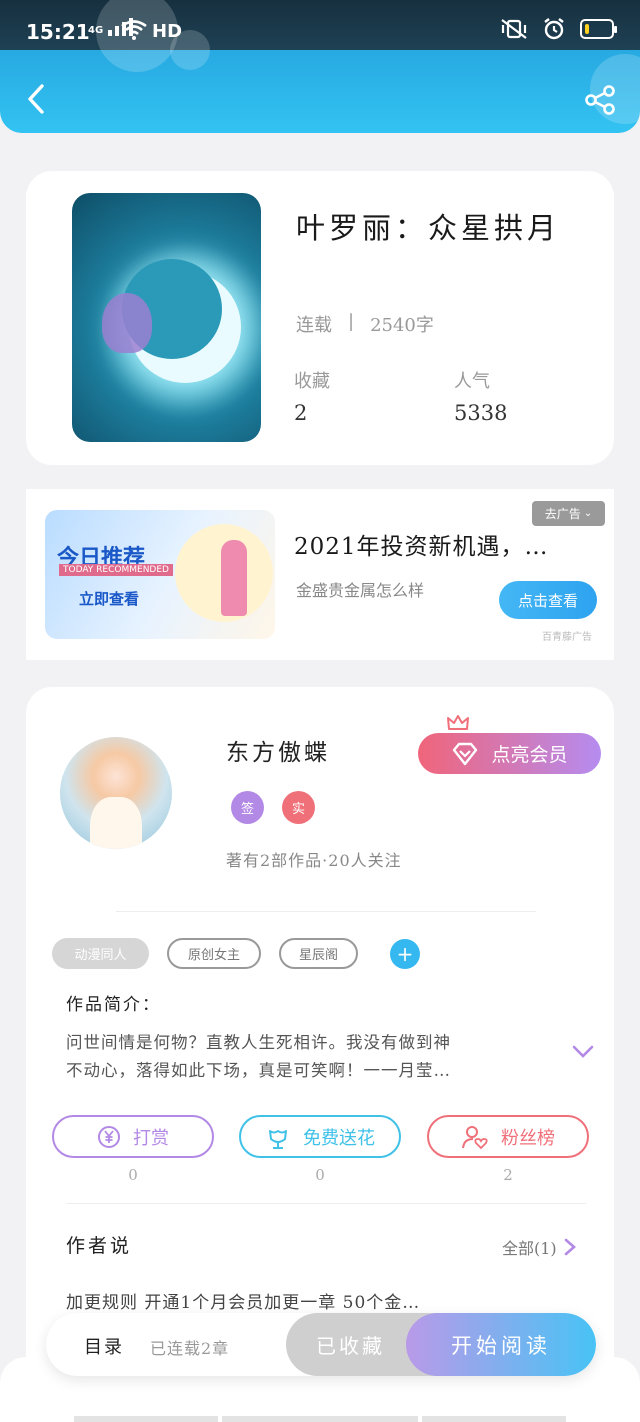 Image resolution: width=640 pixels, height=1422 pixels. I want to click on share-button, so click(600, 100).